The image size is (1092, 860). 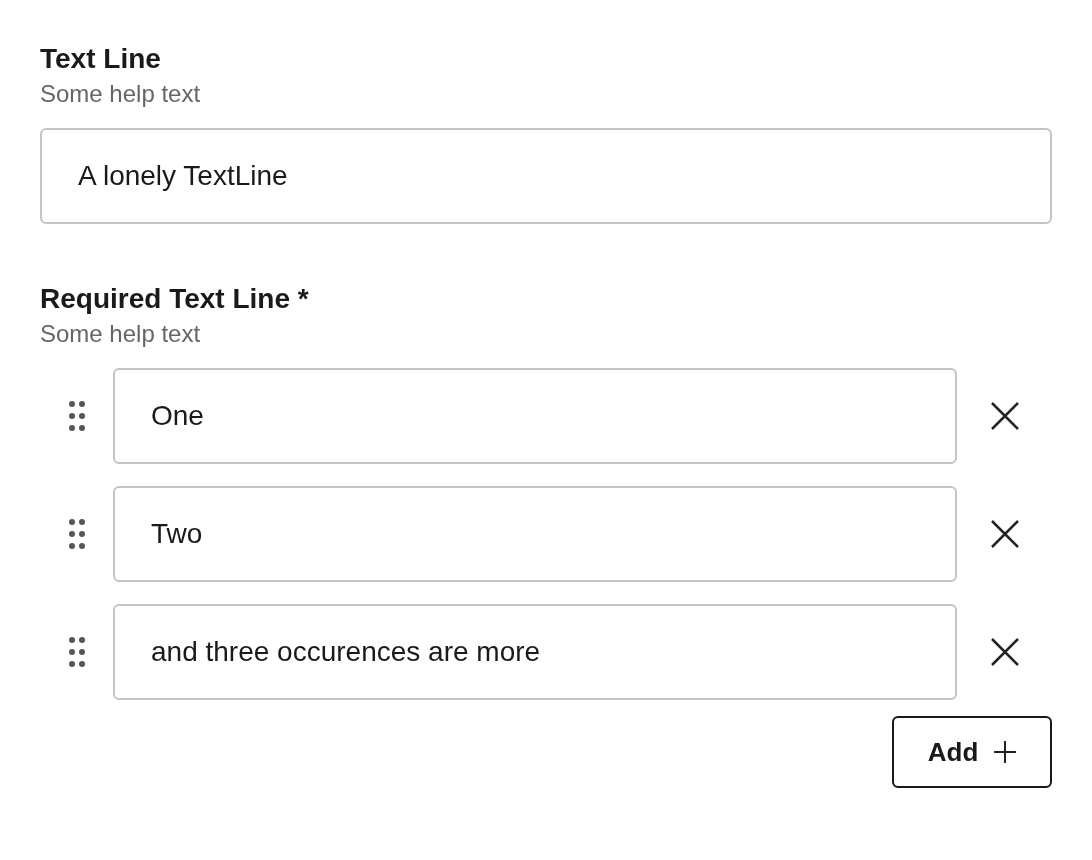 What do you see at coordinates (972, 752) in the screenshot?
I see `add-button: Add` at bounding box center [972, 752].